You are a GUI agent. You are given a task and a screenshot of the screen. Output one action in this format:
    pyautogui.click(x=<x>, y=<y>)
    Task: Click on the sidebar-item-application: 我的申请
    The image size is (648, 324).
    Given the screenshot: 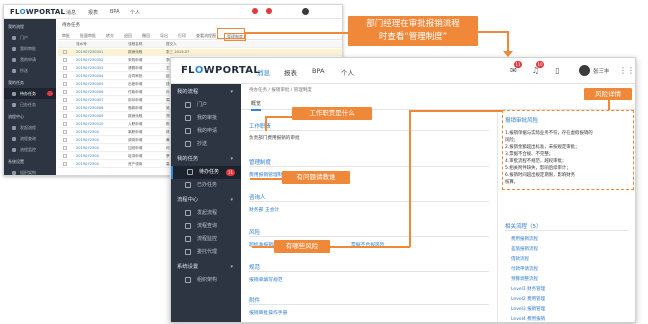 What is the action you would take?
    pyautogui.click(x=206, y=131)
    